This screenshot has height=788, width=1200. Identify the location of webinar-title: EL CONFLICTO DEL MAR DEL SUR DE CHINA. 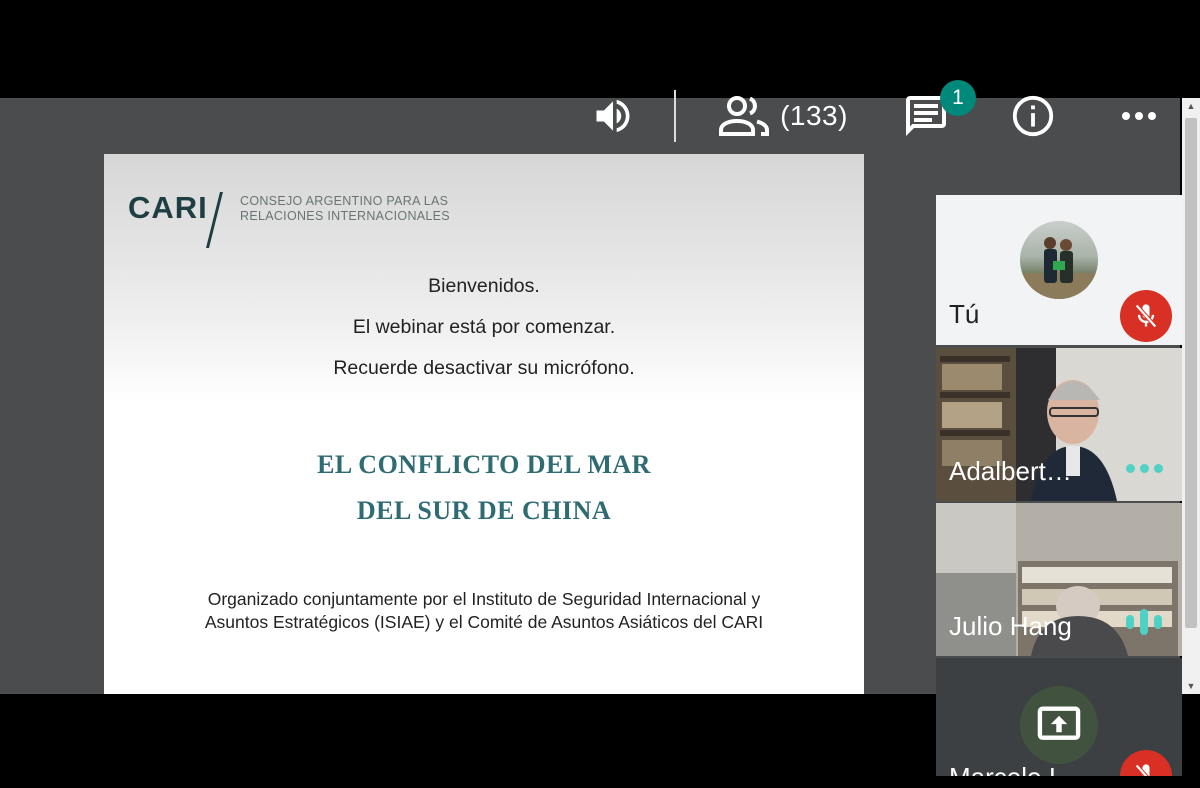
(484, 494).